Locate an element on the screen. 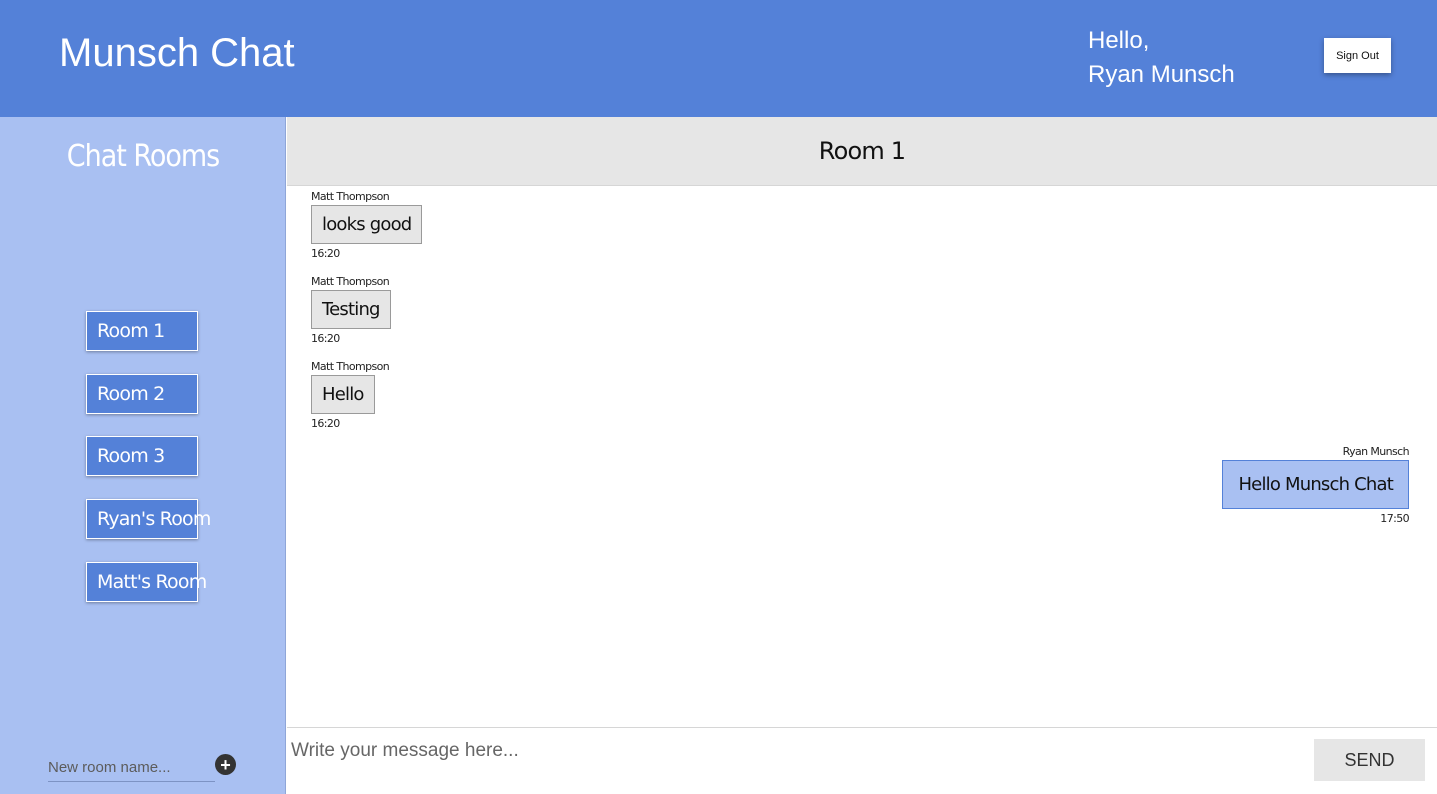  greeting-username: Ryan Munsch is located at coordinates (1161, 74).